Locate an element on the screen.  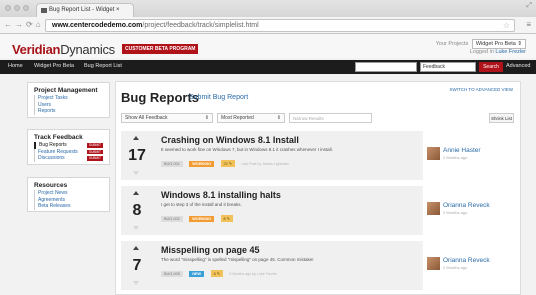
vote-control: 17 is located at coordinates (137, 155).